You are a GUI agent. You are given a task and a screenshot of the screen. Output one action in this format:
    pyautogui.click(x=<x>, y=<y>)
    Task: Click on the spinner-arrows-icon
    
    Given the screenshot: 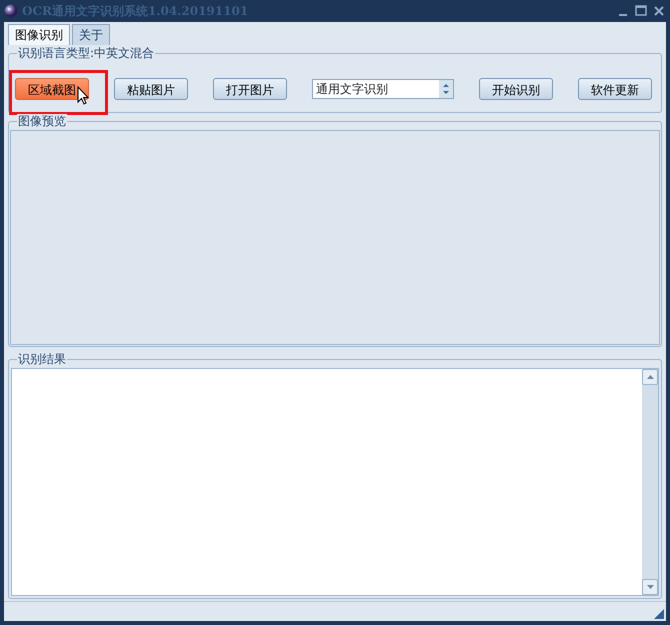 What is the action you would take?
    pyautogui.click(x=446, y=89)
    